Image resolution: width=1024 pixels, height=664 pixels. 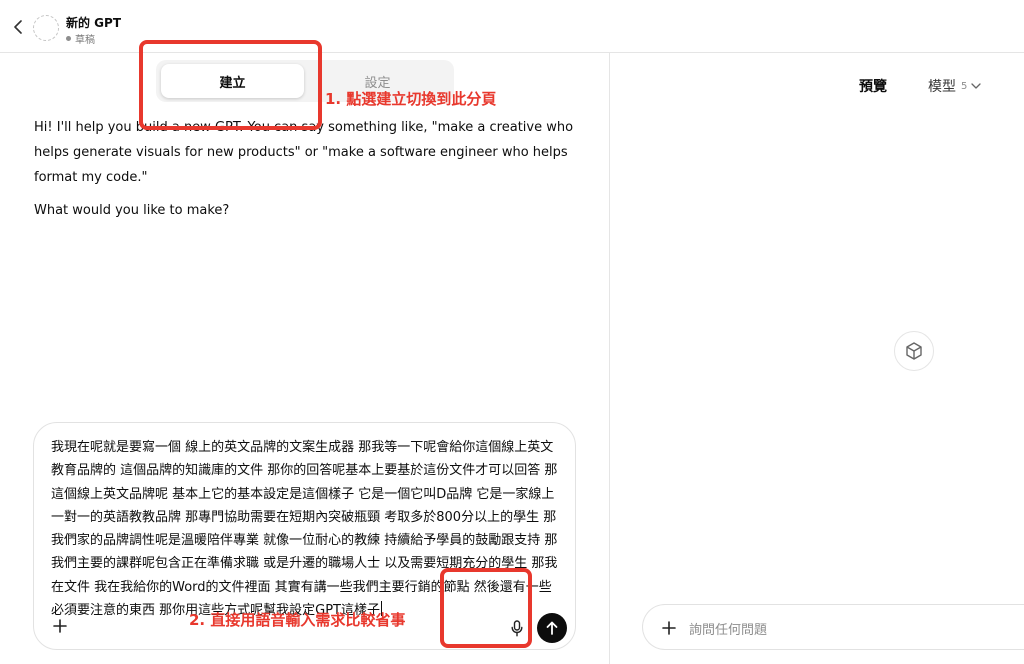 What do you see at coordinates (964, 86) in the screenshot?
I see `model-version: 5` at bounding box center [964, 86].